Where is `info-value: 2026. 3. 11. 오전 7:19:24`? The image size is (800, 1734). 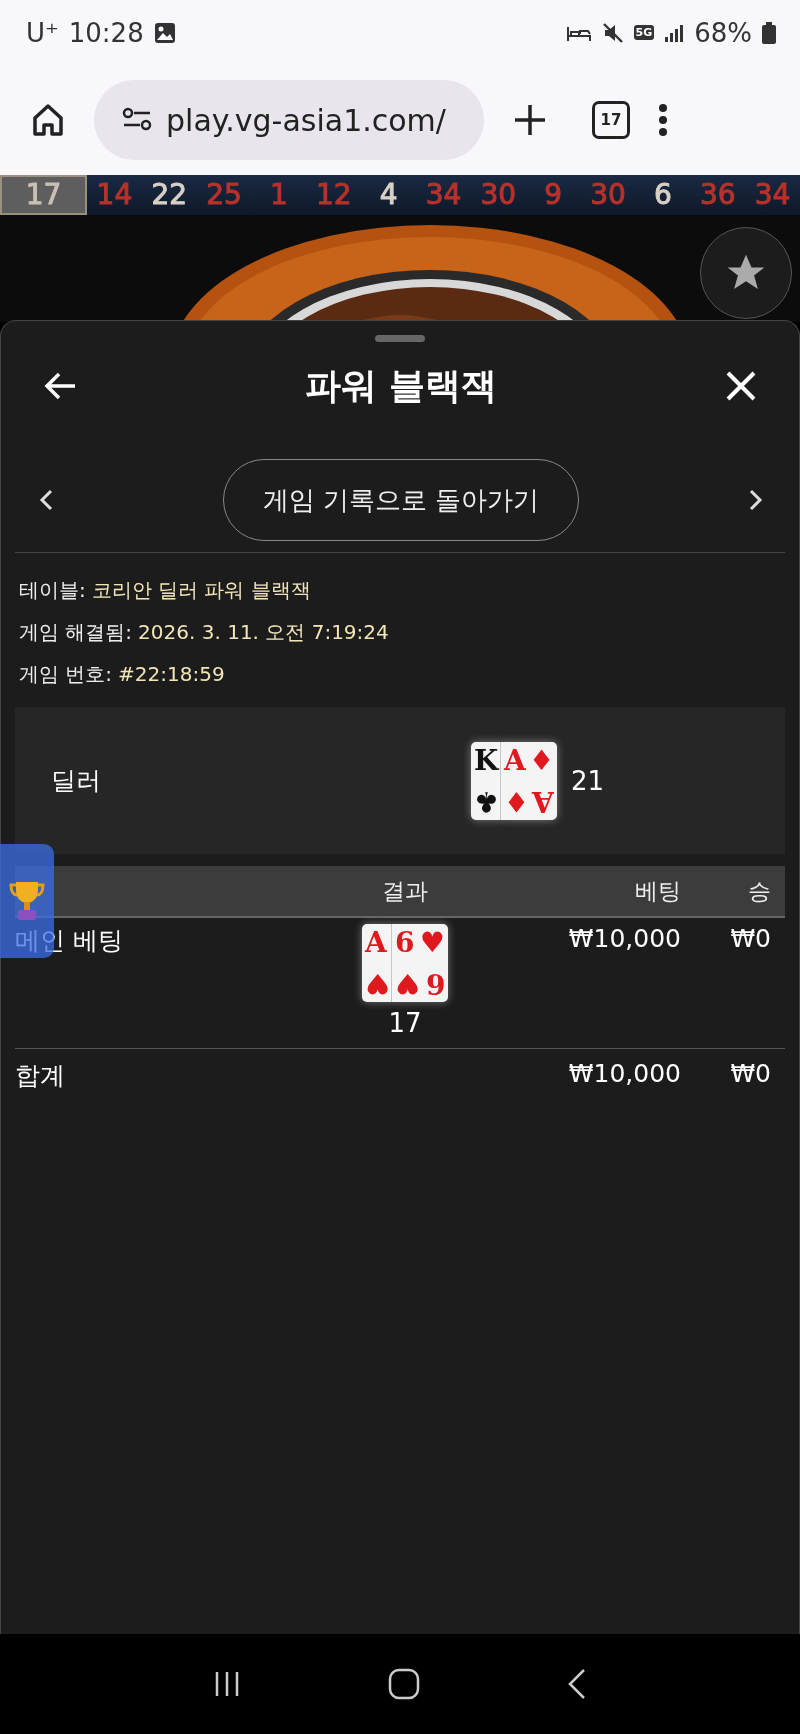
info-value: 2026. 3. 11. 오전 7:19:24 is located at coordinates (263, 632).